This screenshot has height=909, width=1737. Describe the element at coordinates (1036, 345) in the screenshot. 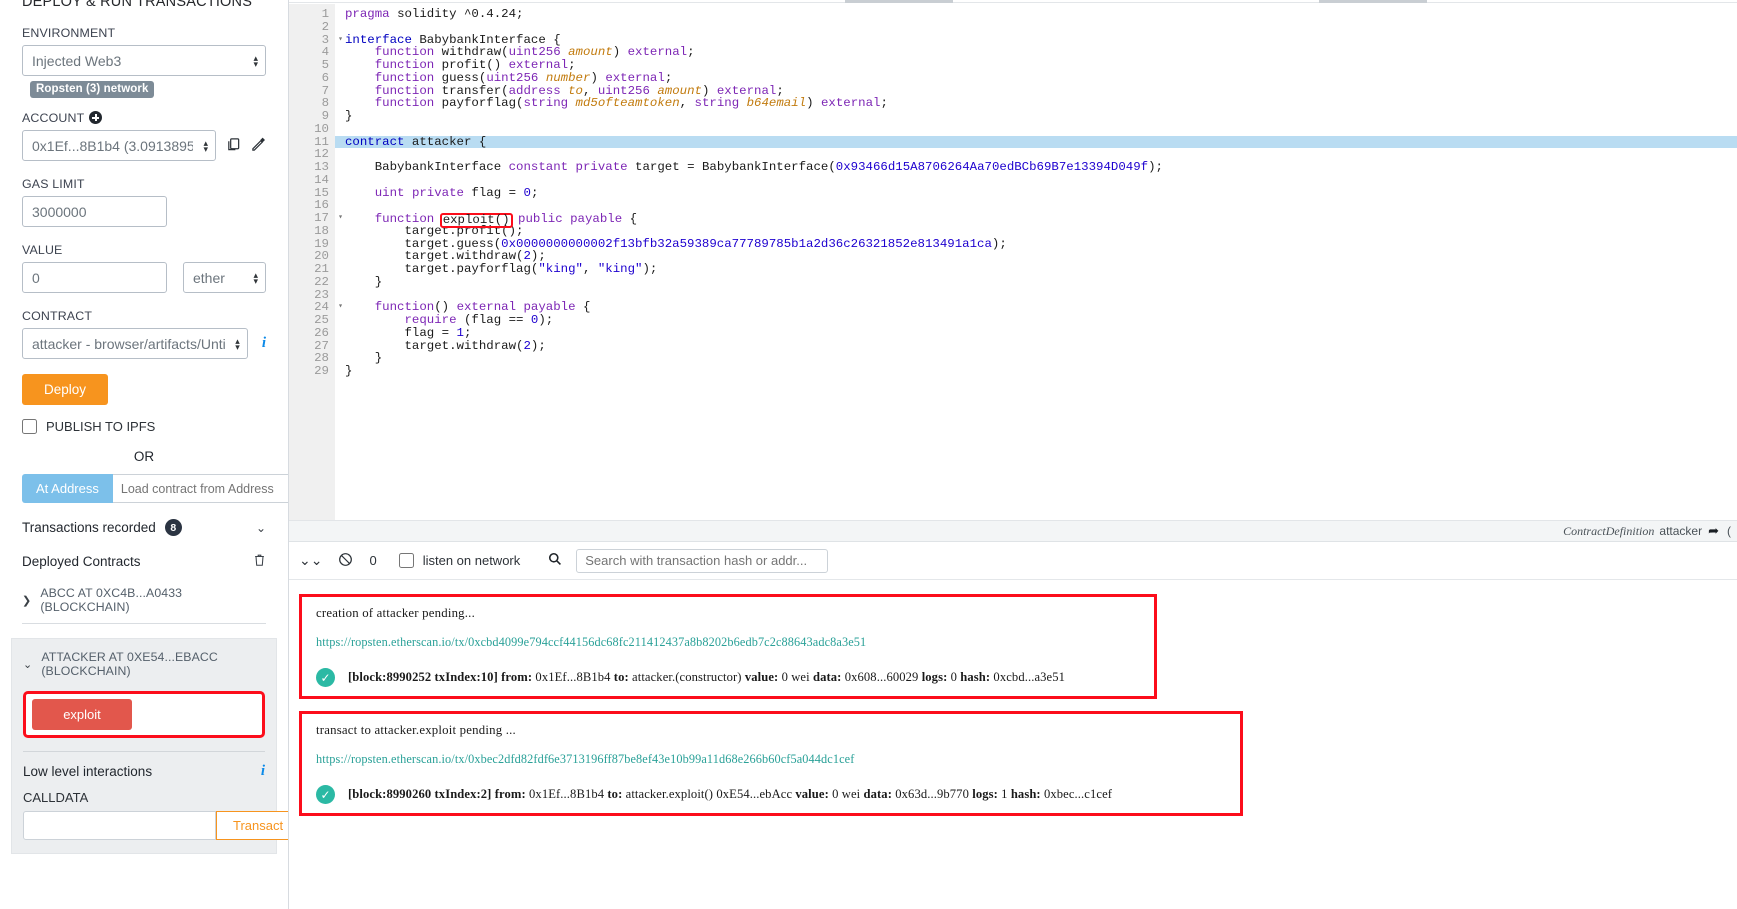

I see `editor-code-line: target.withdraw(2);` at that location.